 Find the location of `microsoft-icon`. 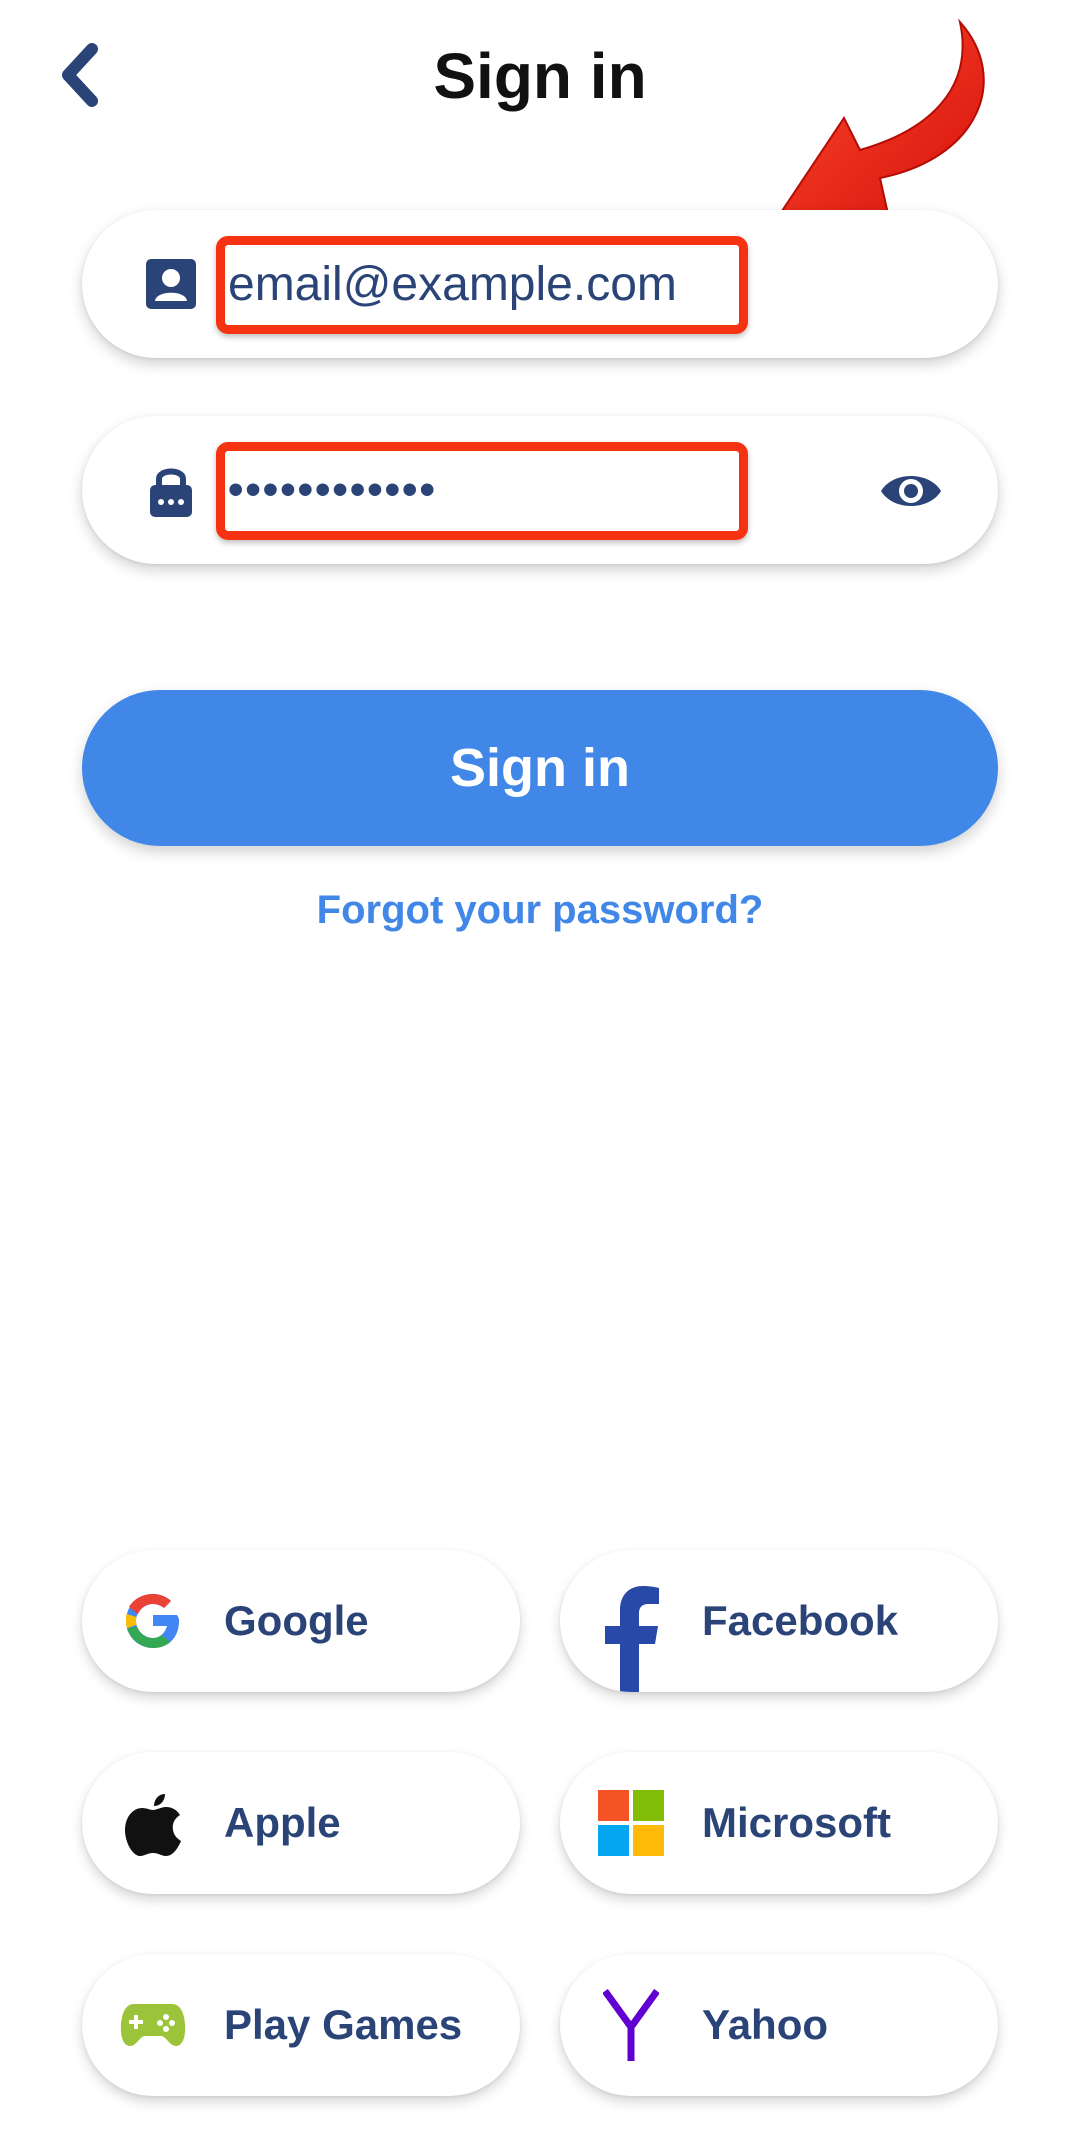

microsoft-icon is located at coordinates (631, 1823).